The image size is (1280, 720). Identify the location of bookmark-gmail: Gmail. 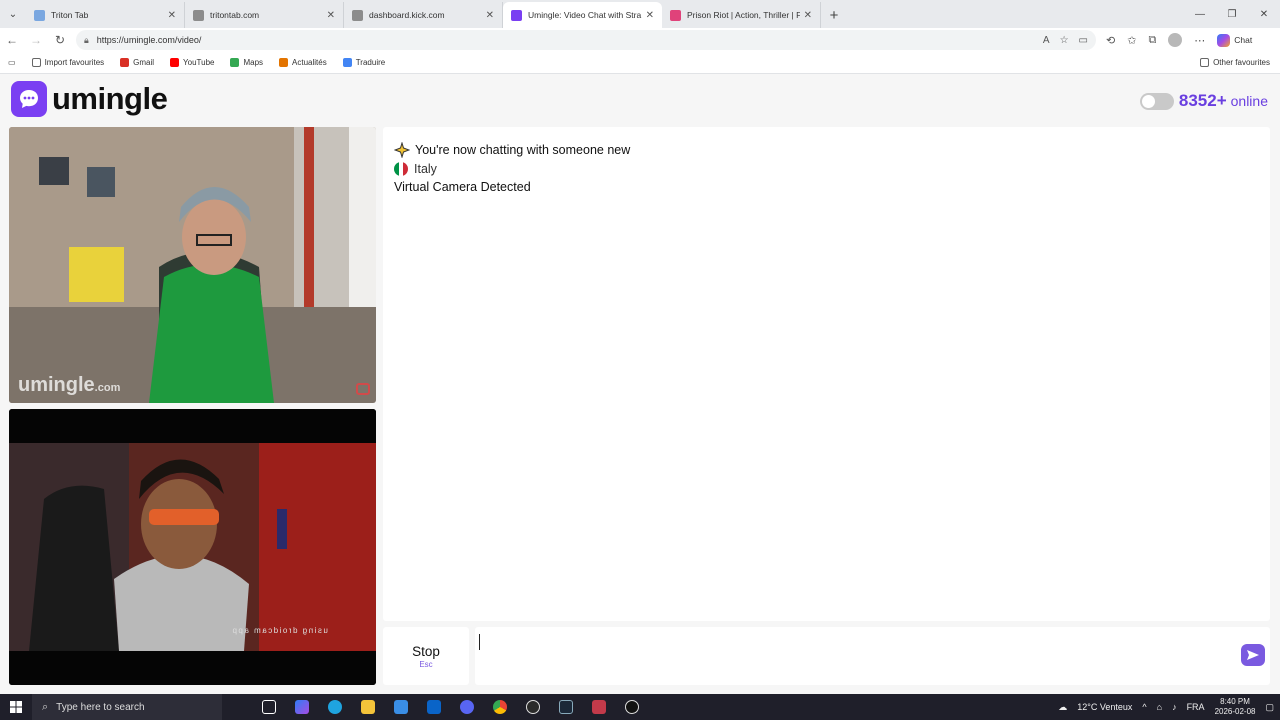
(137, 62).